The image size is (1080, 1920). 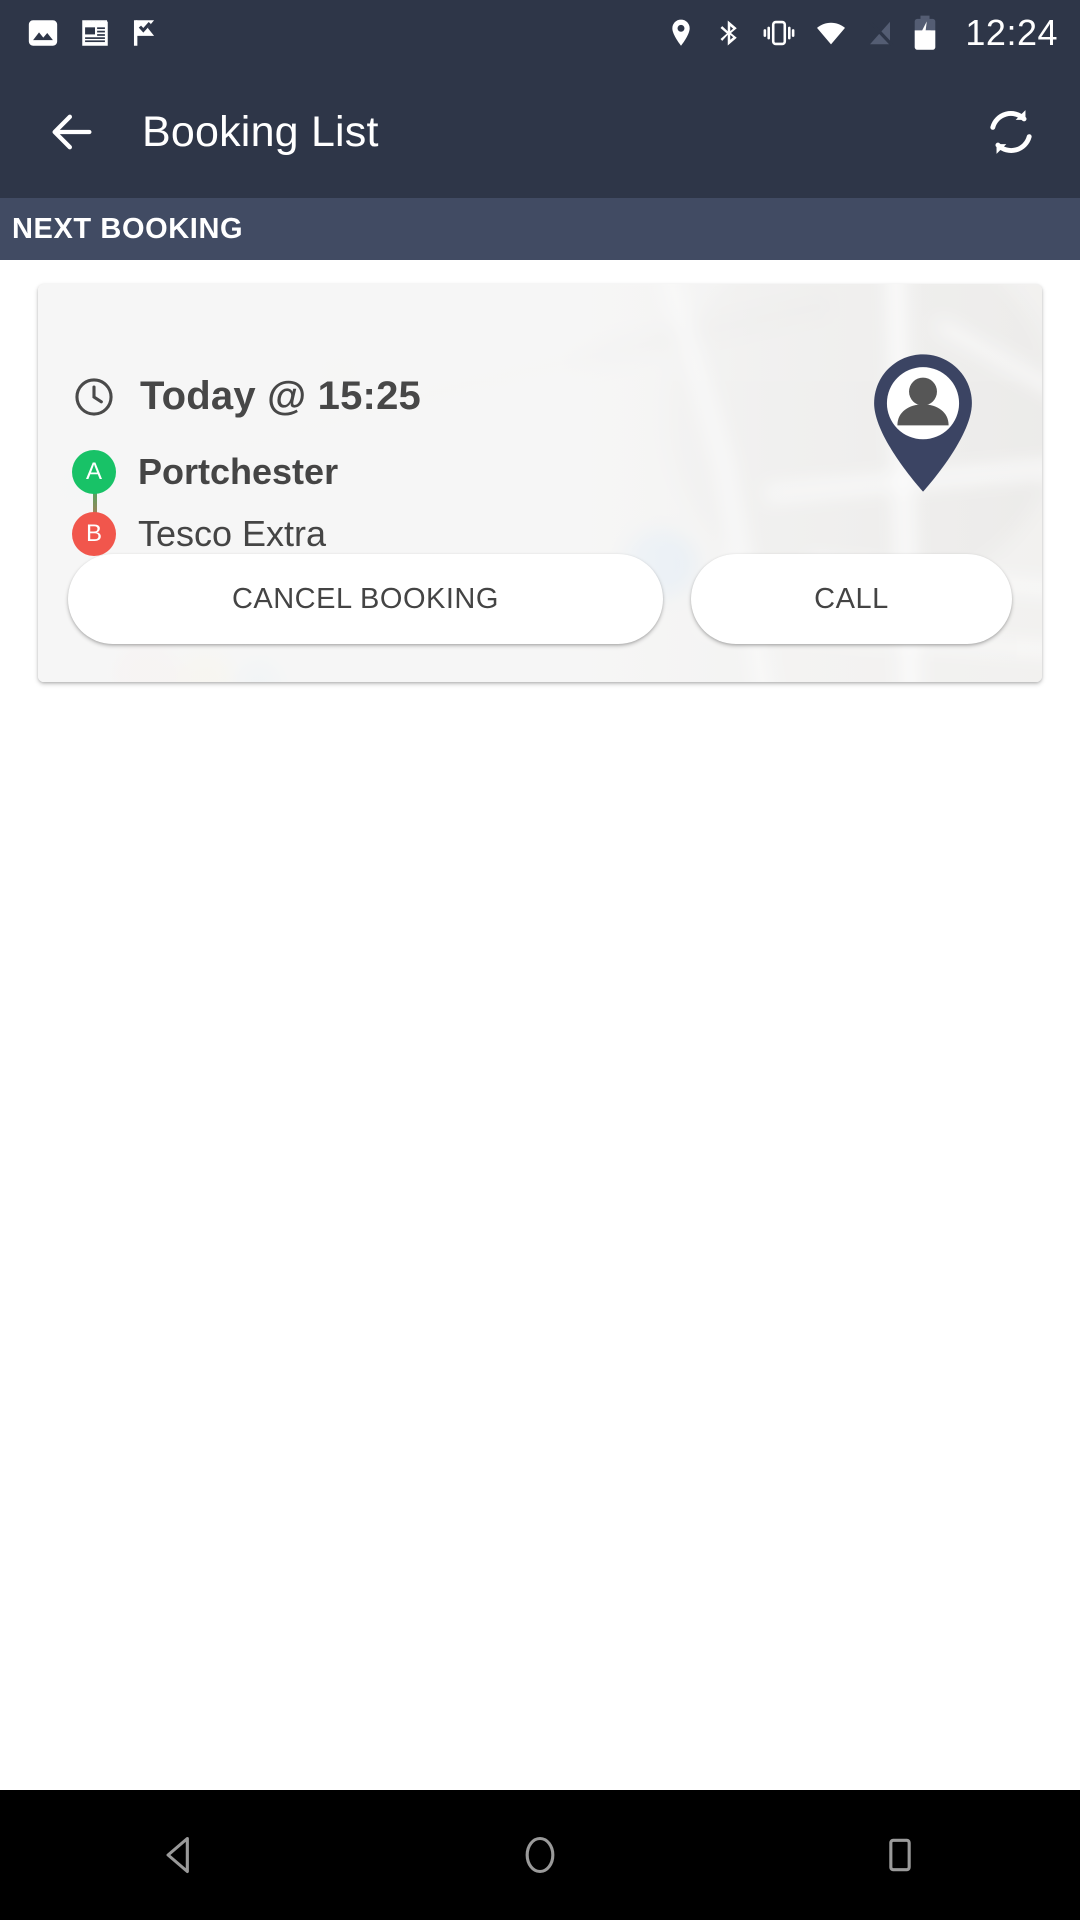 I want to click on battery-charging-icon, so click(x=925, y=32).